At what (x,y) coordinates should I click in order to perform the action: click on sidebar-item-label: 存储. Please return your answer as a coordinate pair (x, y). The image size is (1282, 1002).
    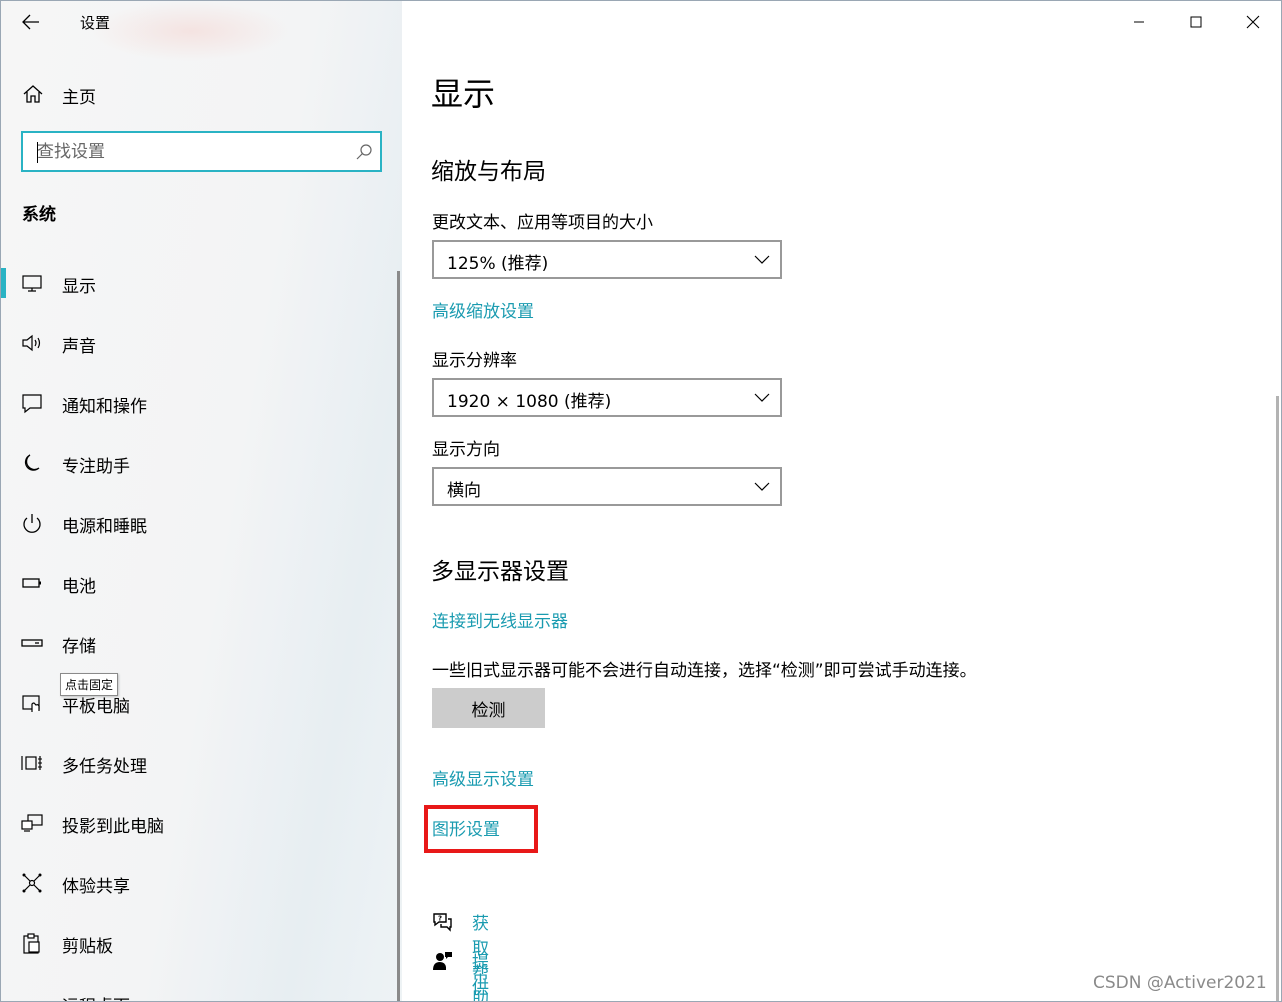
    Looking at the image, I should click on (79, 647).